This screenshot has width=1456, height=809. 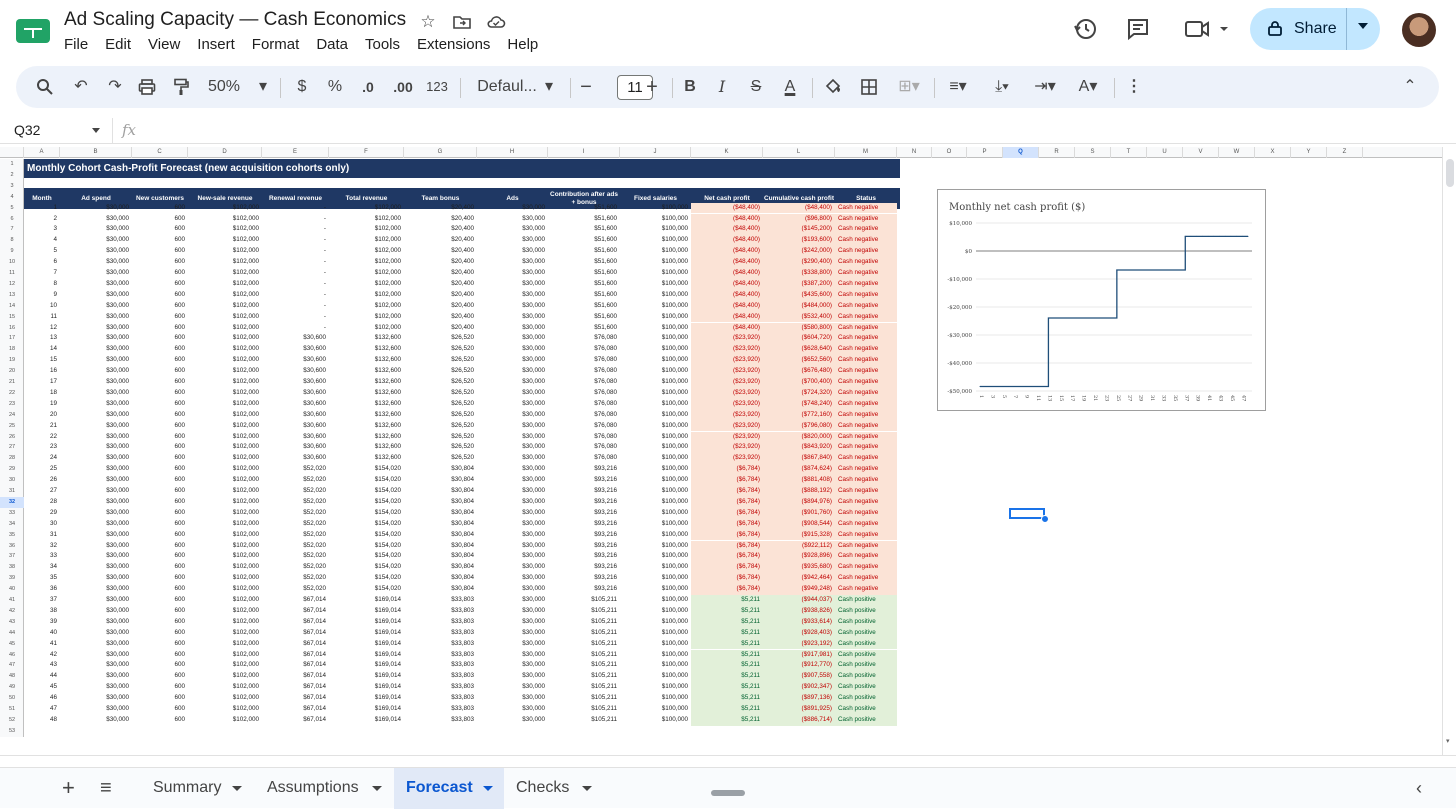 What do you see at coordinates (12, 152) in the screenshot?
I see `select-all-corner` at bounding box center [12, 152].